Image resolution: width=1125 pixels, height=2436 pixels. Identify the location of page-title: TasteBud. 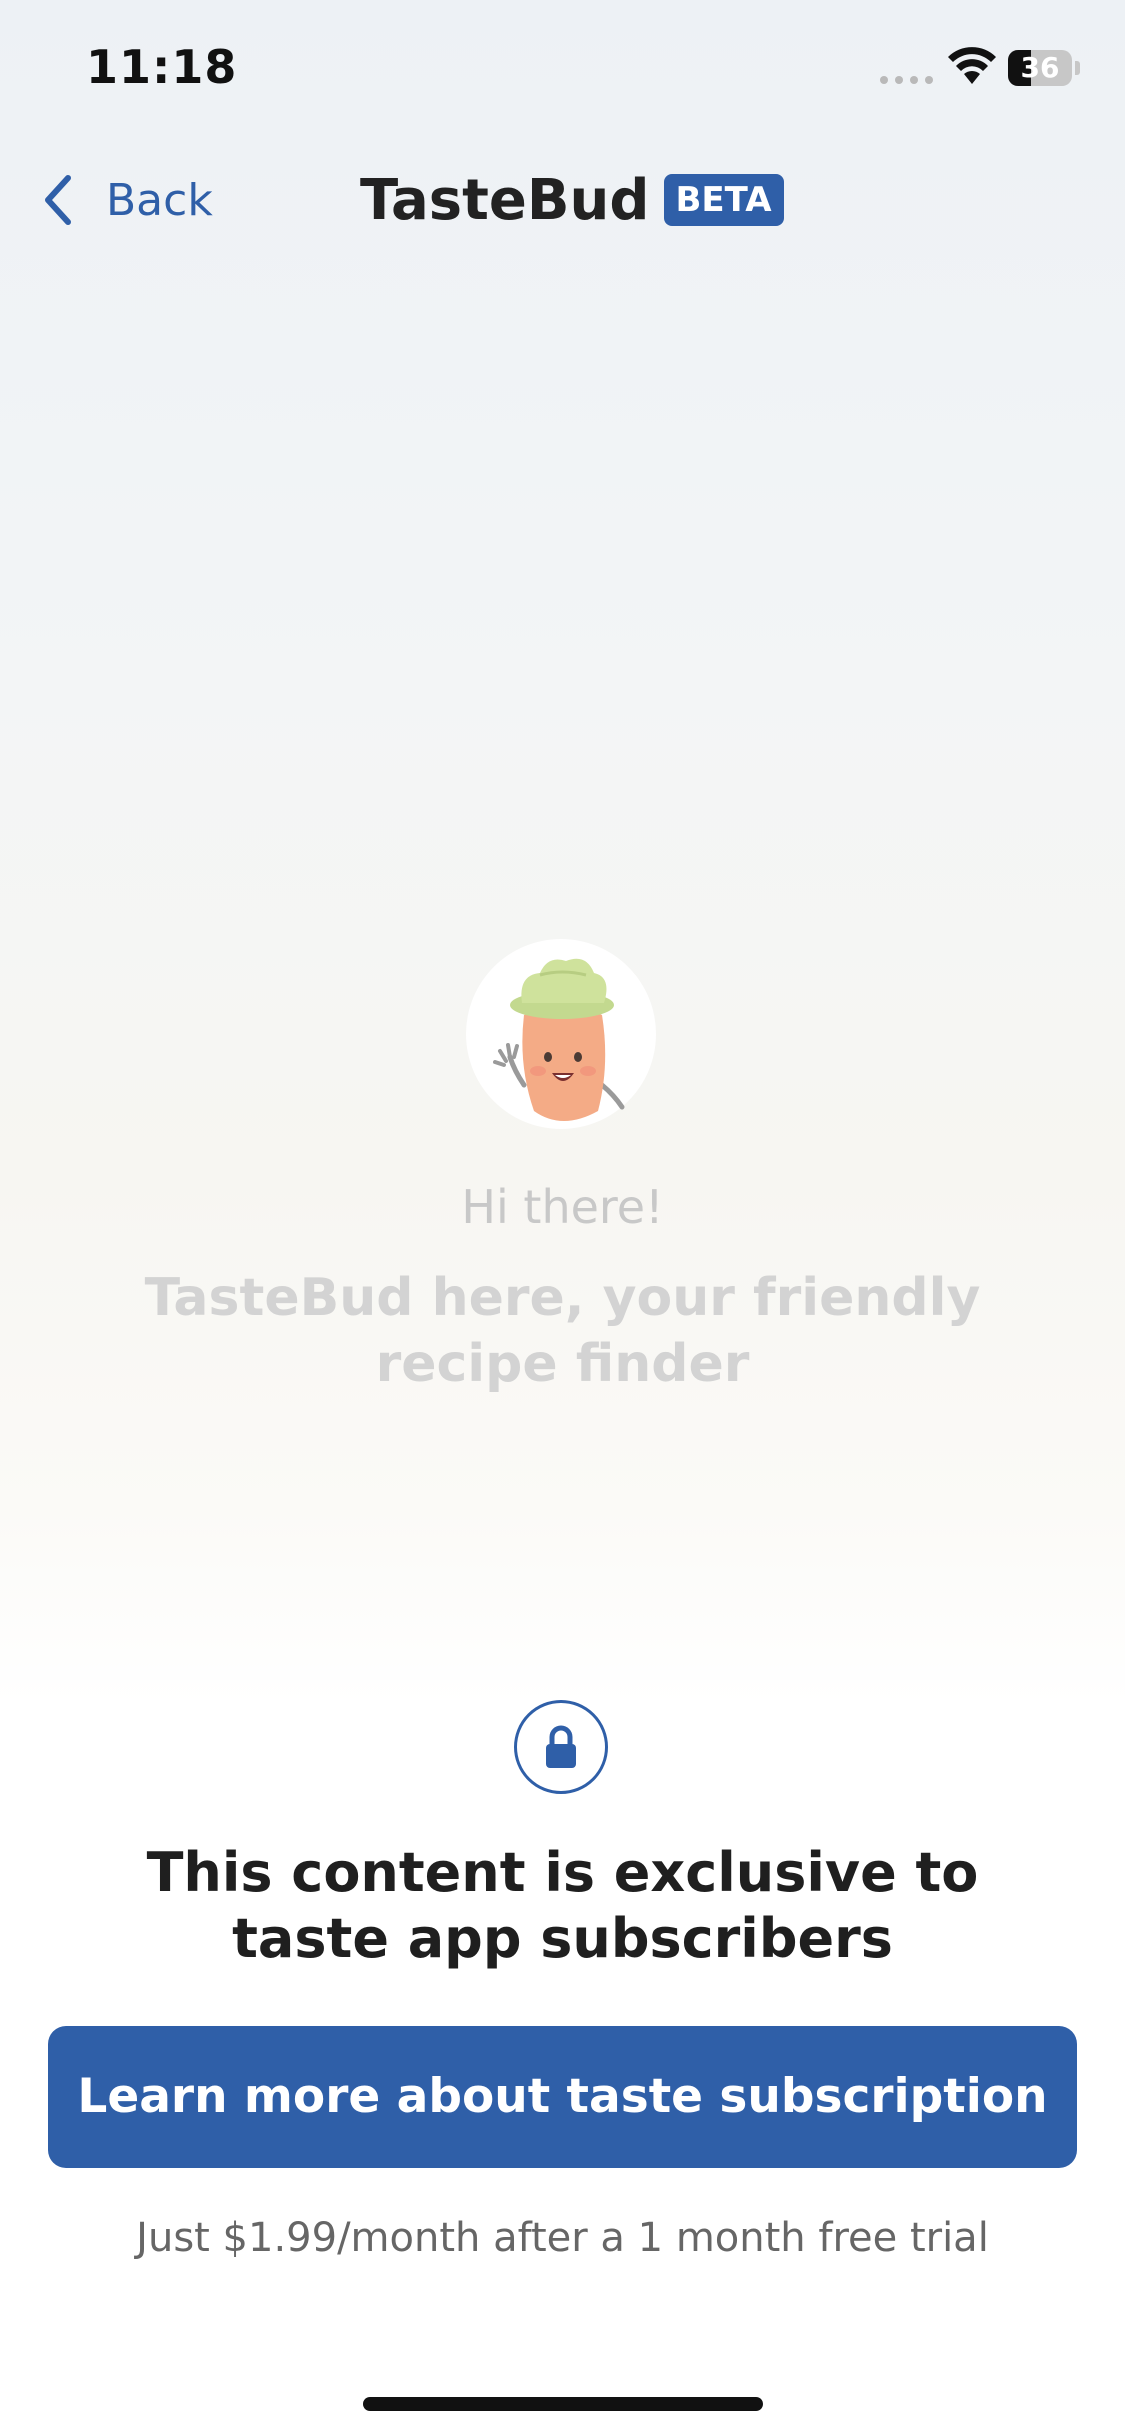
(505, 200).